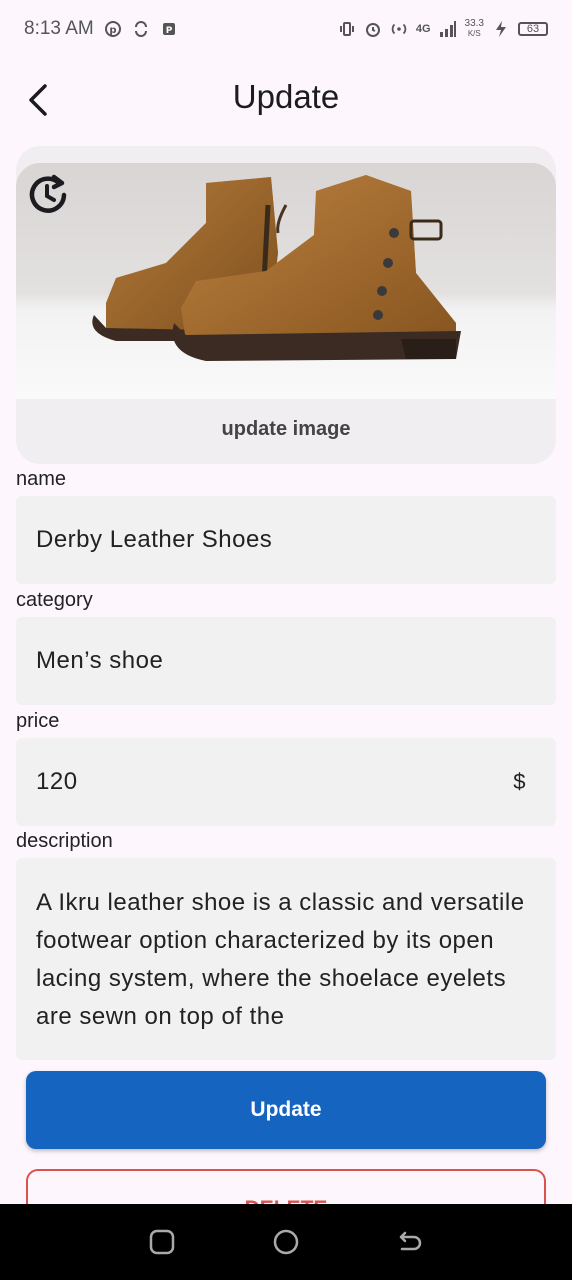 The height and width of the screenshot is (1280, 572). I want to click on update-image-label: update image, so click(286, 429).